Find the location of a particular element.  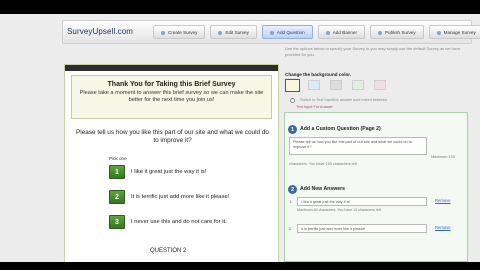

answer-number-badge: 1 is located at coordinates (117, 172).